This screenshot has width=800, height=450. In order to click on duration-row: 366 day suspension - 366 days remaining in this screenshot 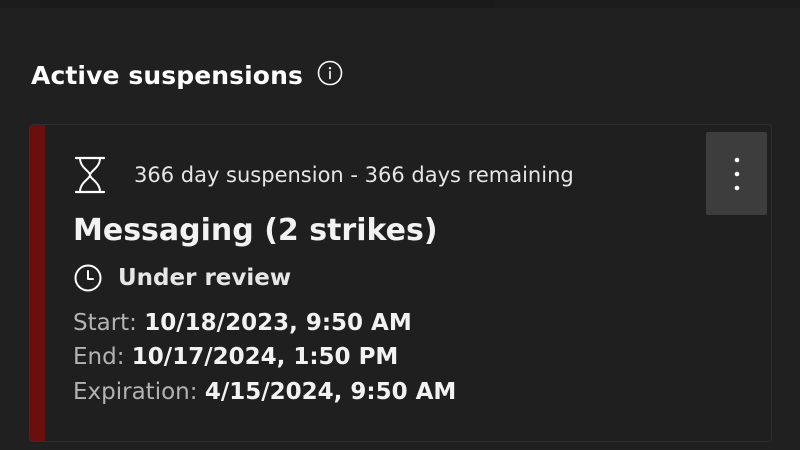, I will do `click(323, 175)`.